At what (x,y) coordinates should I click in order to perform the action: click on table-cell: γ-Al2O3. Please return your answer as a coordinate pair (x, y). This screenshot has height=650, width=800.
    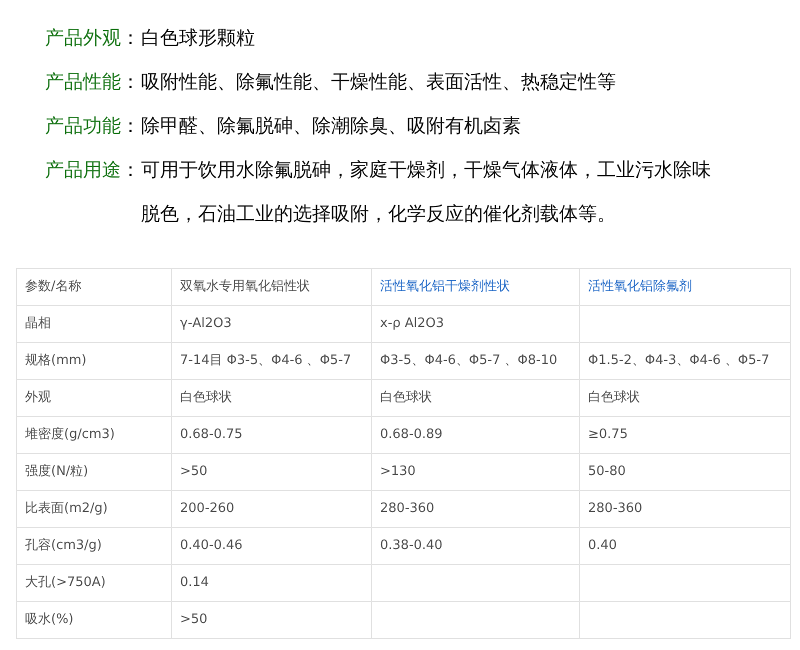
    Looking at the image, I should click on (272, 324).